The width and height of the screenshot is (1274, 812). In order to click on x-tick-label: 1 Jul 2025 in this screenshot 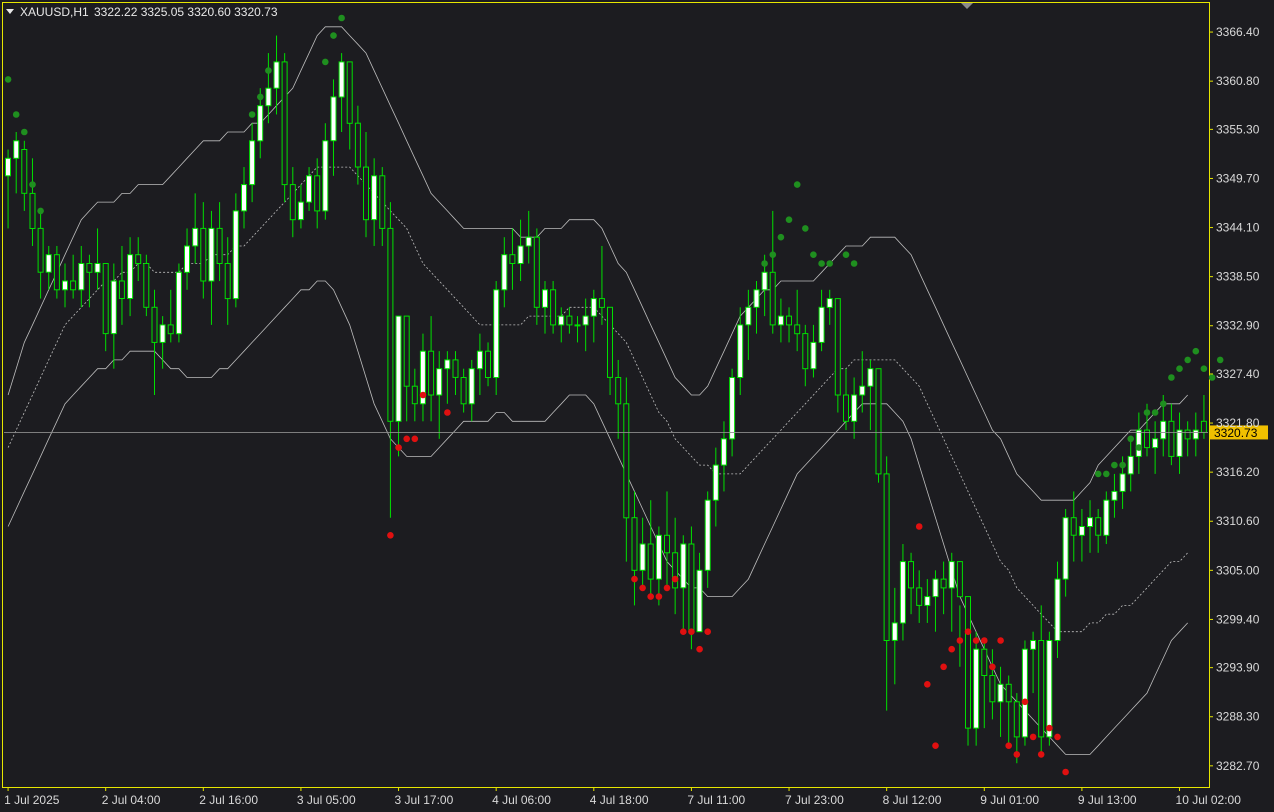, I will do `click(32, 800)`.